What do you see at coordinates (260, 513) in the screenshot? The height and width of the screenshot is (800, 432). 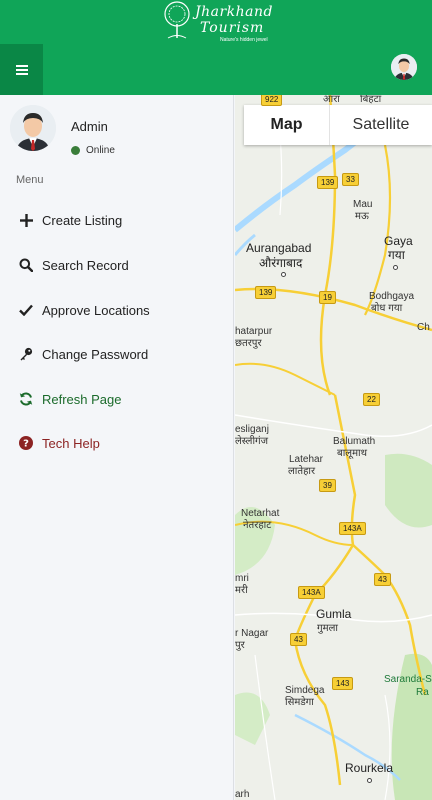 I see `map-label: Netarhat` at bounding box center [260, 513].